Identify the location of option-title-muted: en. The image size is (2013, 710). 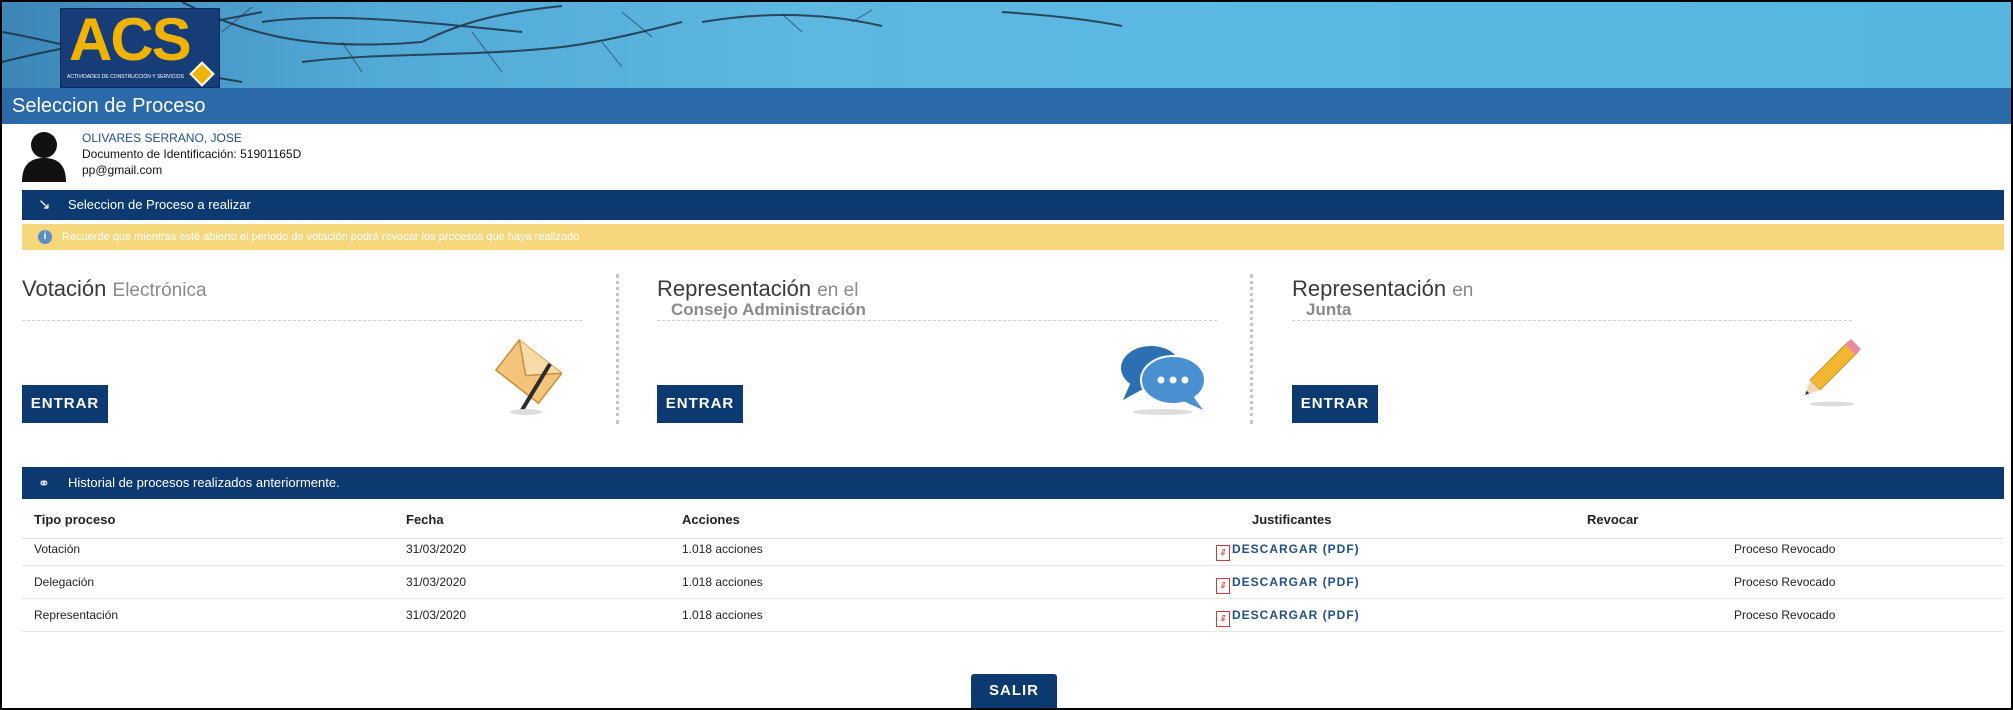
(1463, 290).